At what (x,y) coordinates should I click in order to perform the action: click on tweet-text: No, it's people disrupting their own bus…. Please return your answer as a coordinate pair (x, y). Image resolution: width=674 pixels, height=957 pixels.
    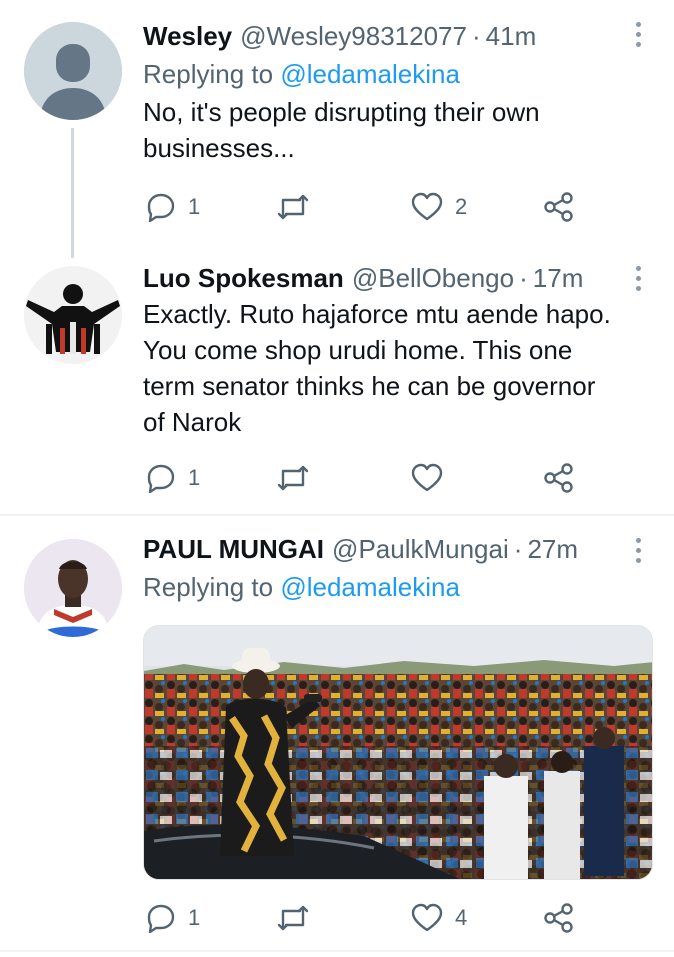
    Looking at the image, I should click on (398, 130).